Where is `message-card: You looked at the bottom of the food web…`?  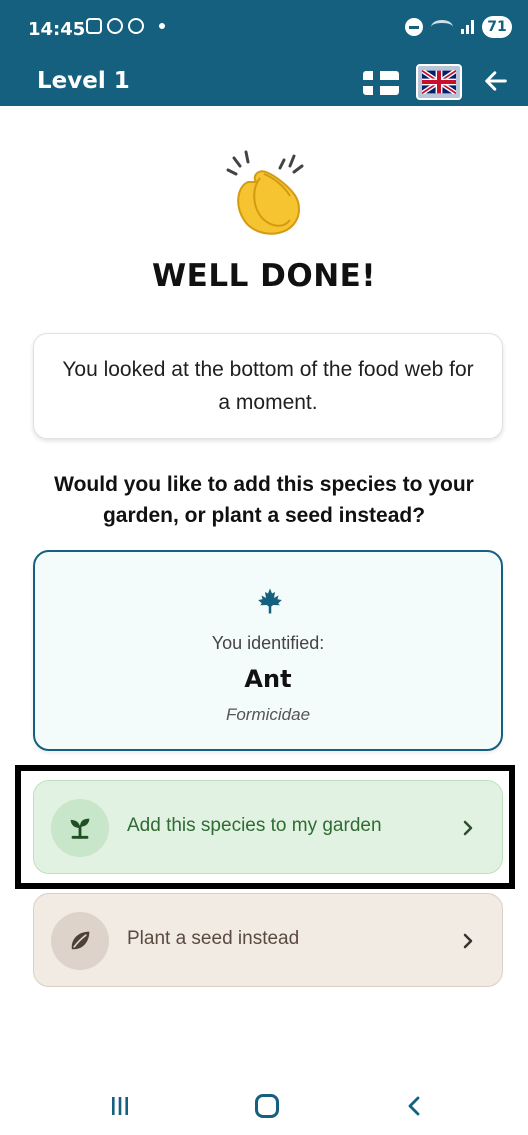 message-card: You looked at the bottom of the food web… is located at coordinates (268, 386).